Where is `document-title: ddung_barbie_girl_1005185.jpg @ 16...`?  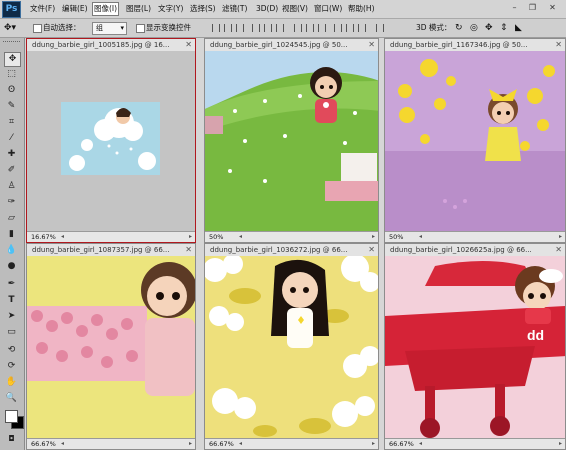 document-title: ddung_barbie_girl_1005185.jpg @ 16... is located at coordinates (101, 45).